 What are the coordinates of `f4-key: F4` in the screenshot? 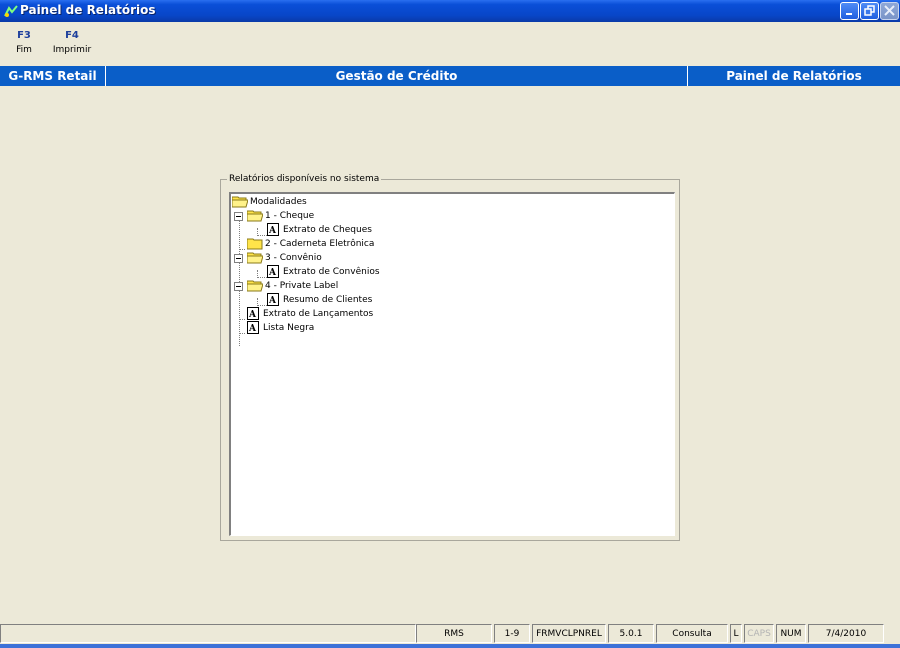 It's located at (72, 35).